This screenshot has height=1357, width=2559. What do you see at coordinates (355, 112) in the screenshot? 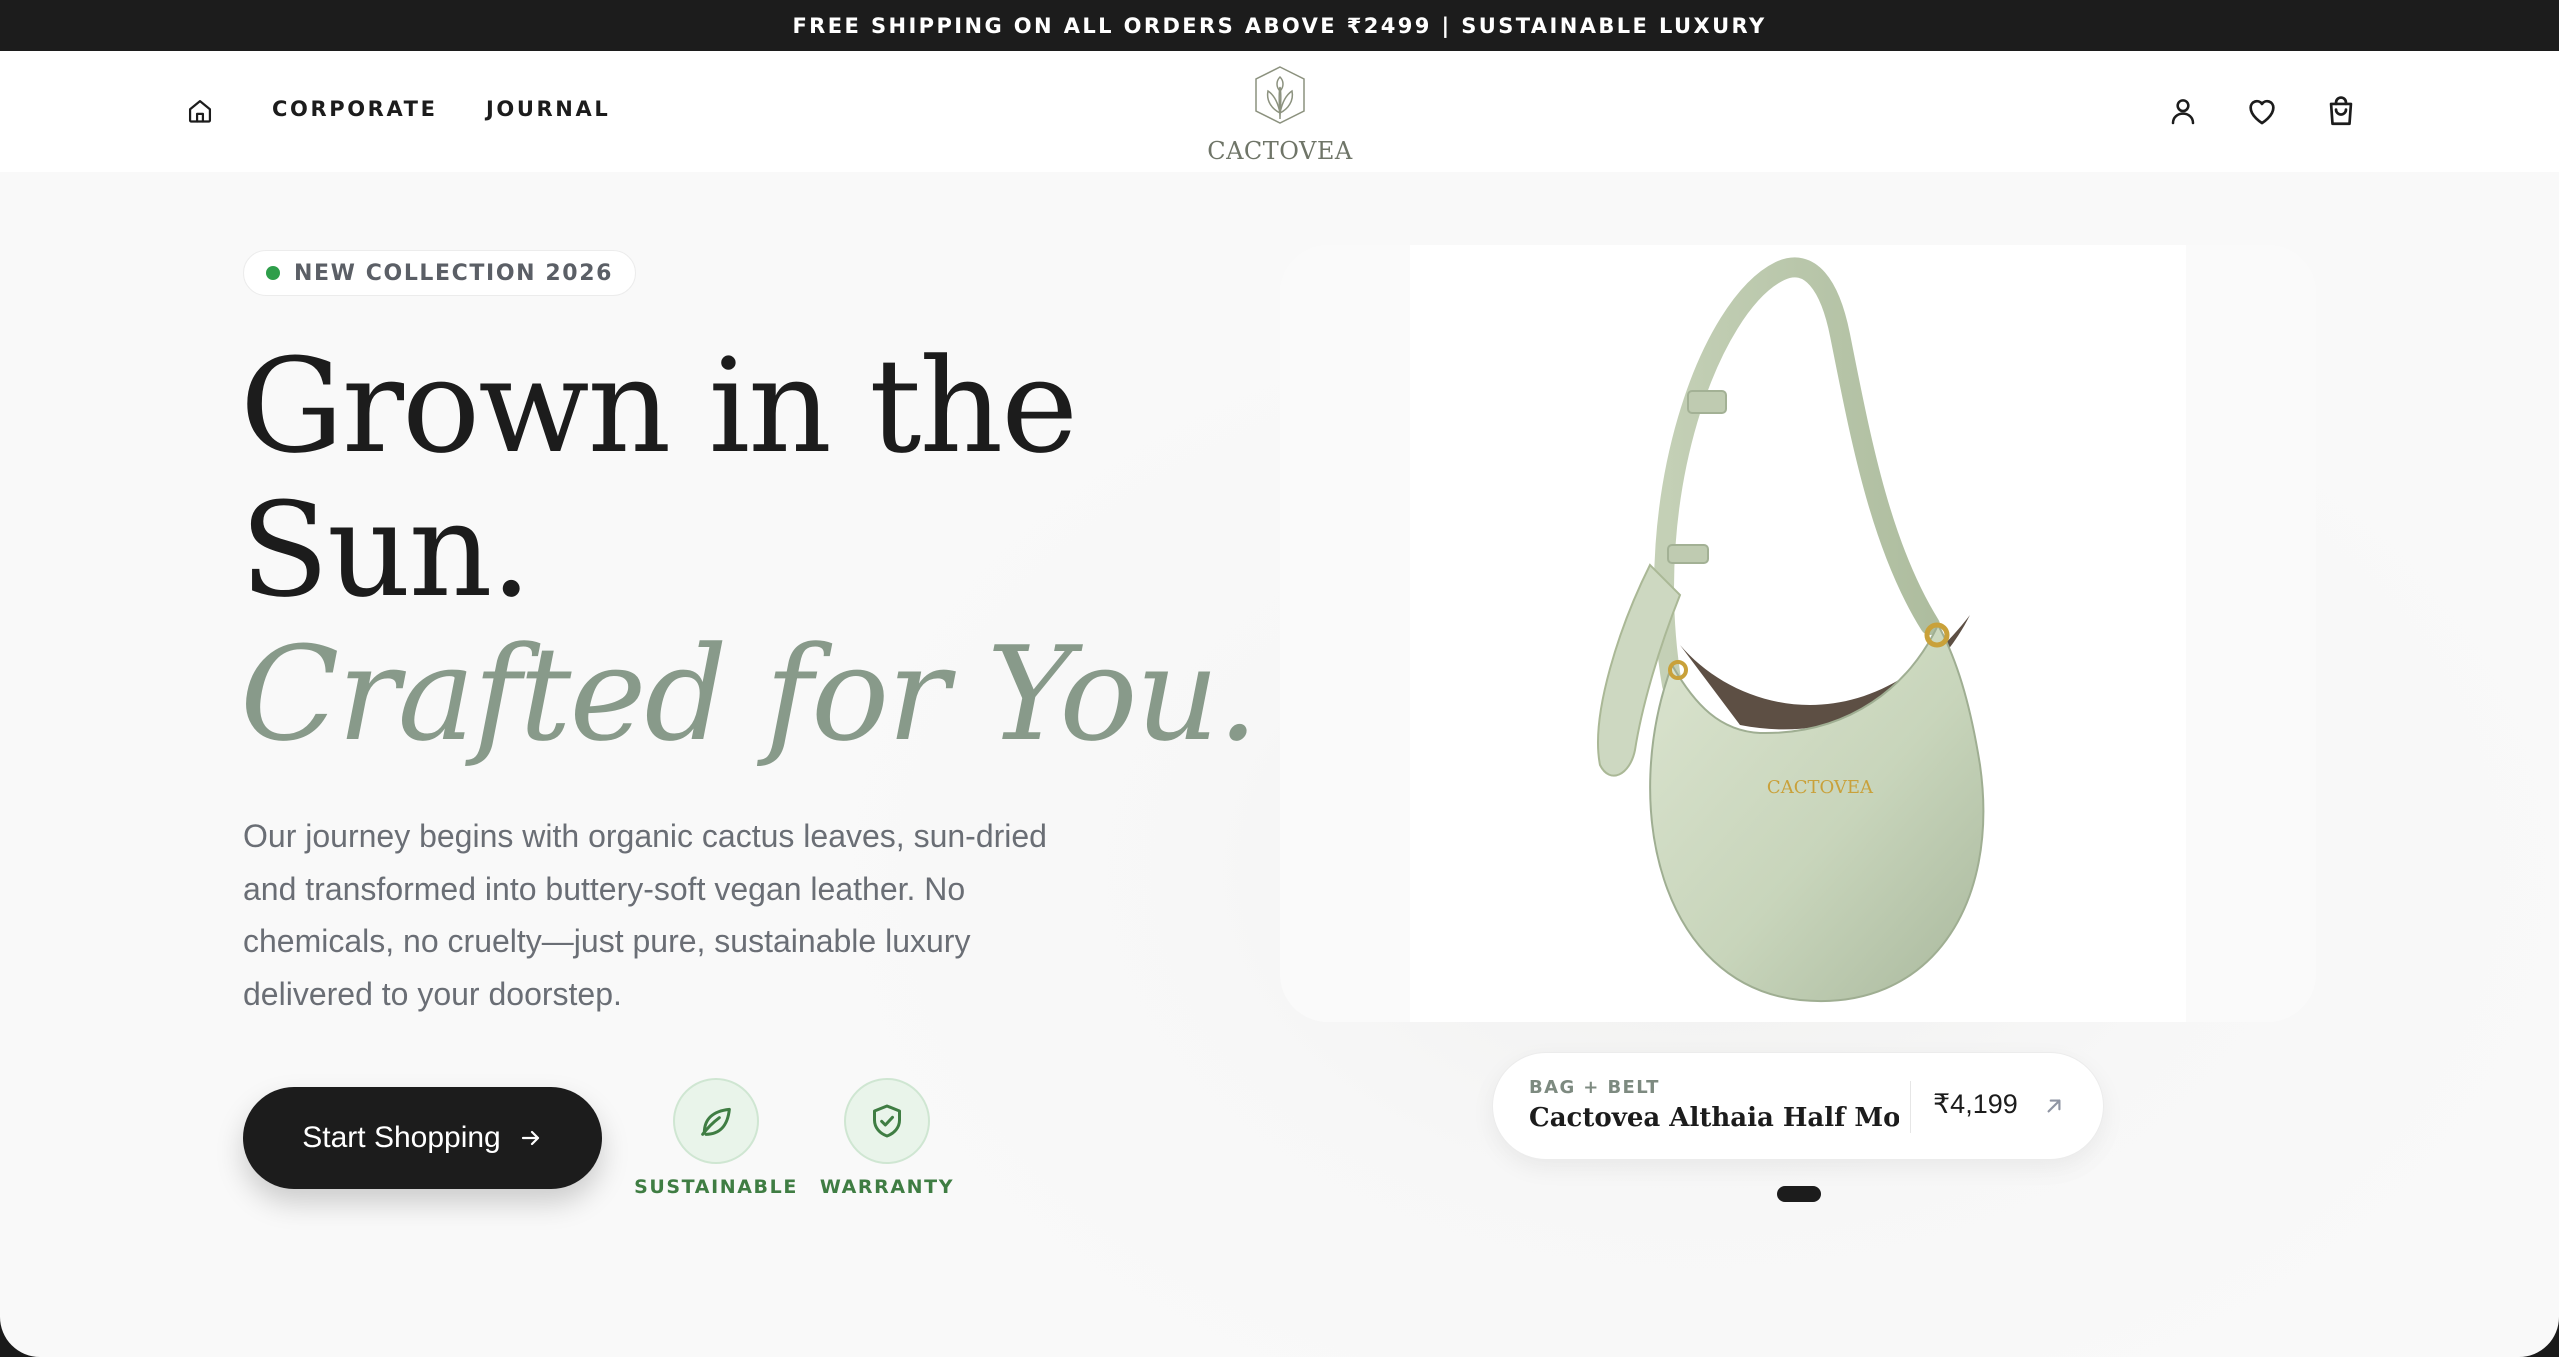
I see `nav-corporate: CORPORATE` at bounding box center [355, 112].